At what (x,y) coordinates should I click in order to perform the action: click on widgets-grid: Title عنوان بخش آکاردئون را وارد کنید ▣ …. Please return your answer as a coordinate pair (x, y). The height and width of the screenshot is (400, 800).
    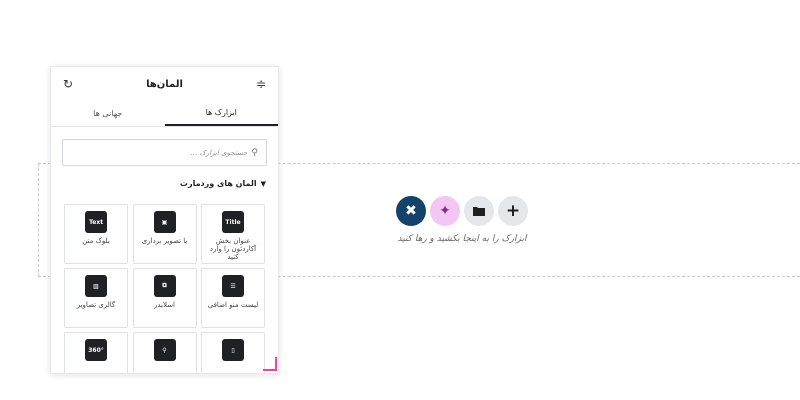
    Looking at the image, I should click on (164, 288).